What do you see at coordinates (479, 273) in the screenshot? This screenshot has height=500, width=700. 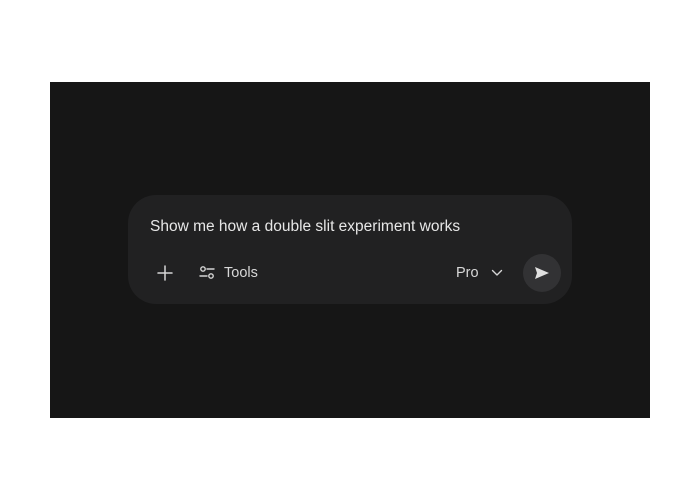 I see `model-select: Pro` at bounding box center [479, 273].